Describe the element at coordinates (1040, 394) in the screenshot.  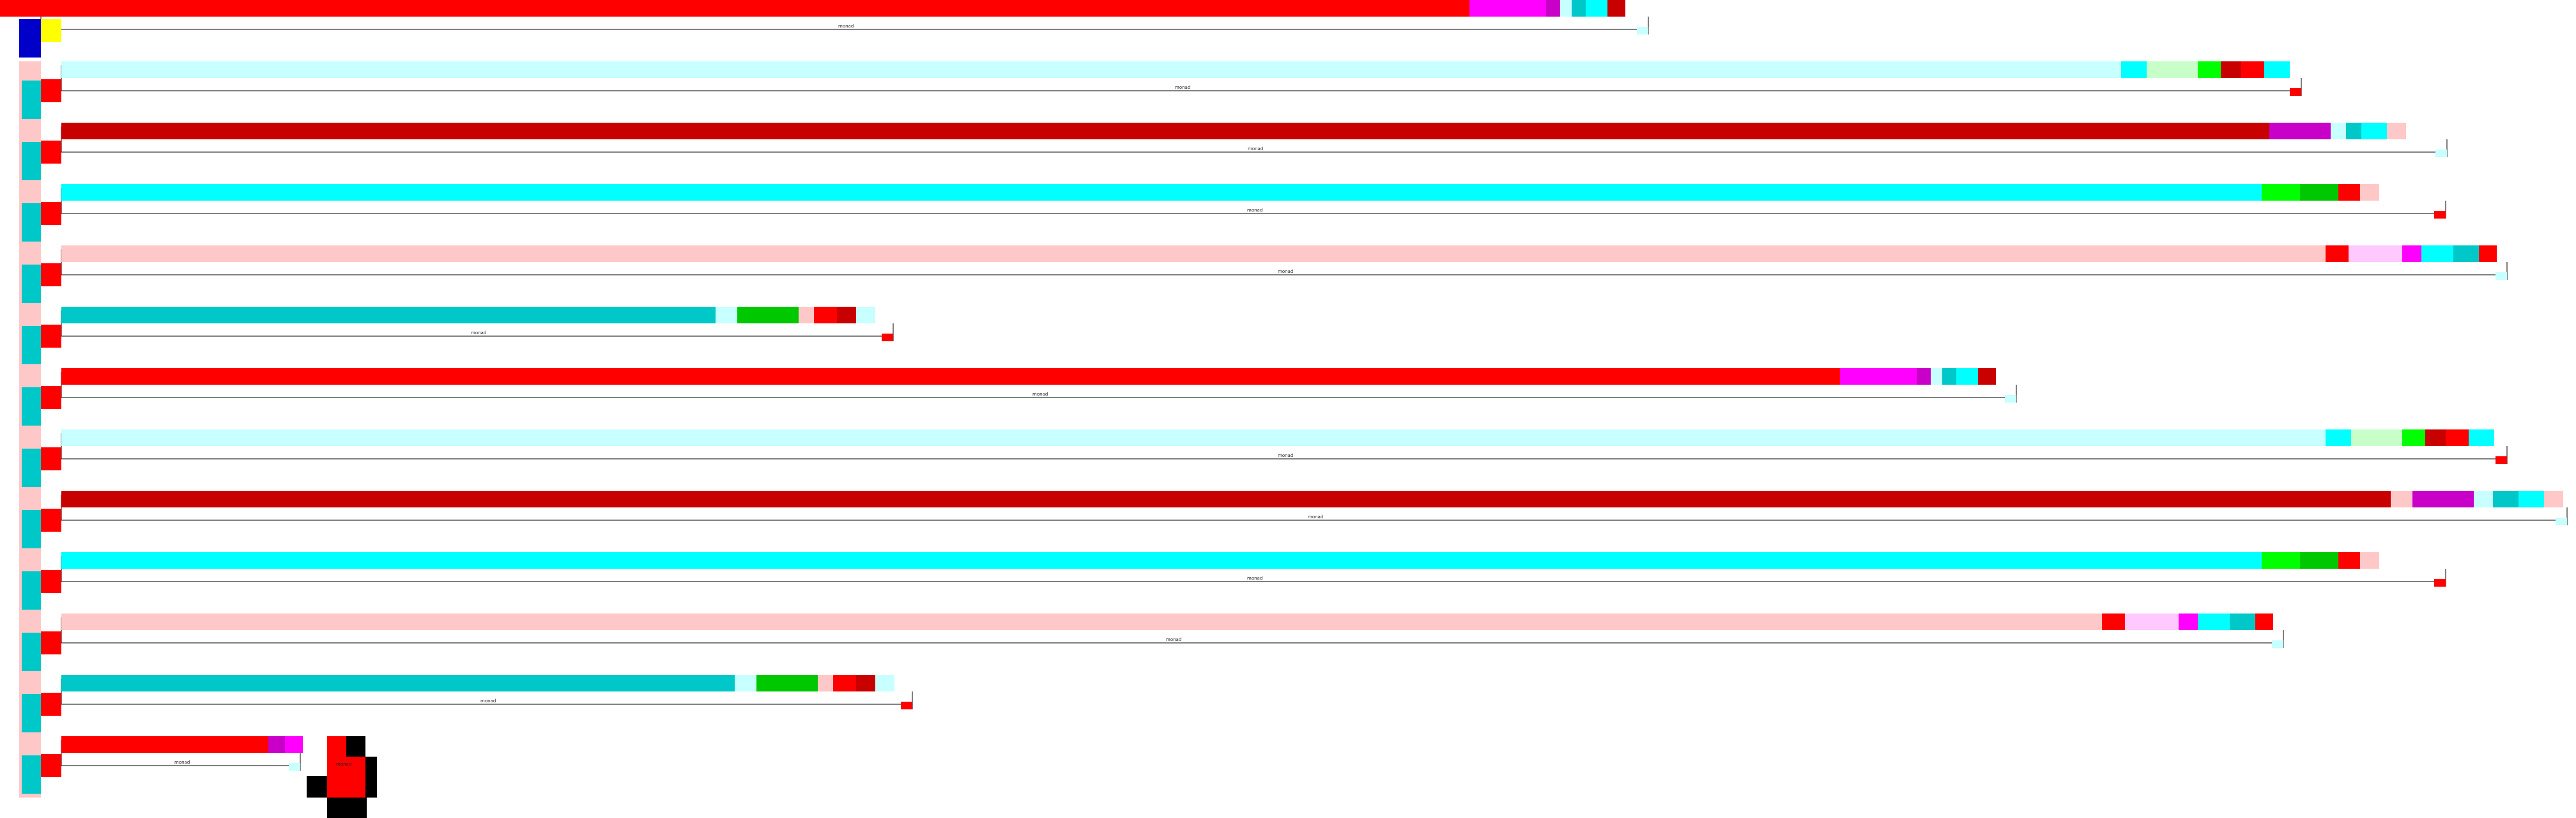
I see `wire-label-6: monad` at that location.